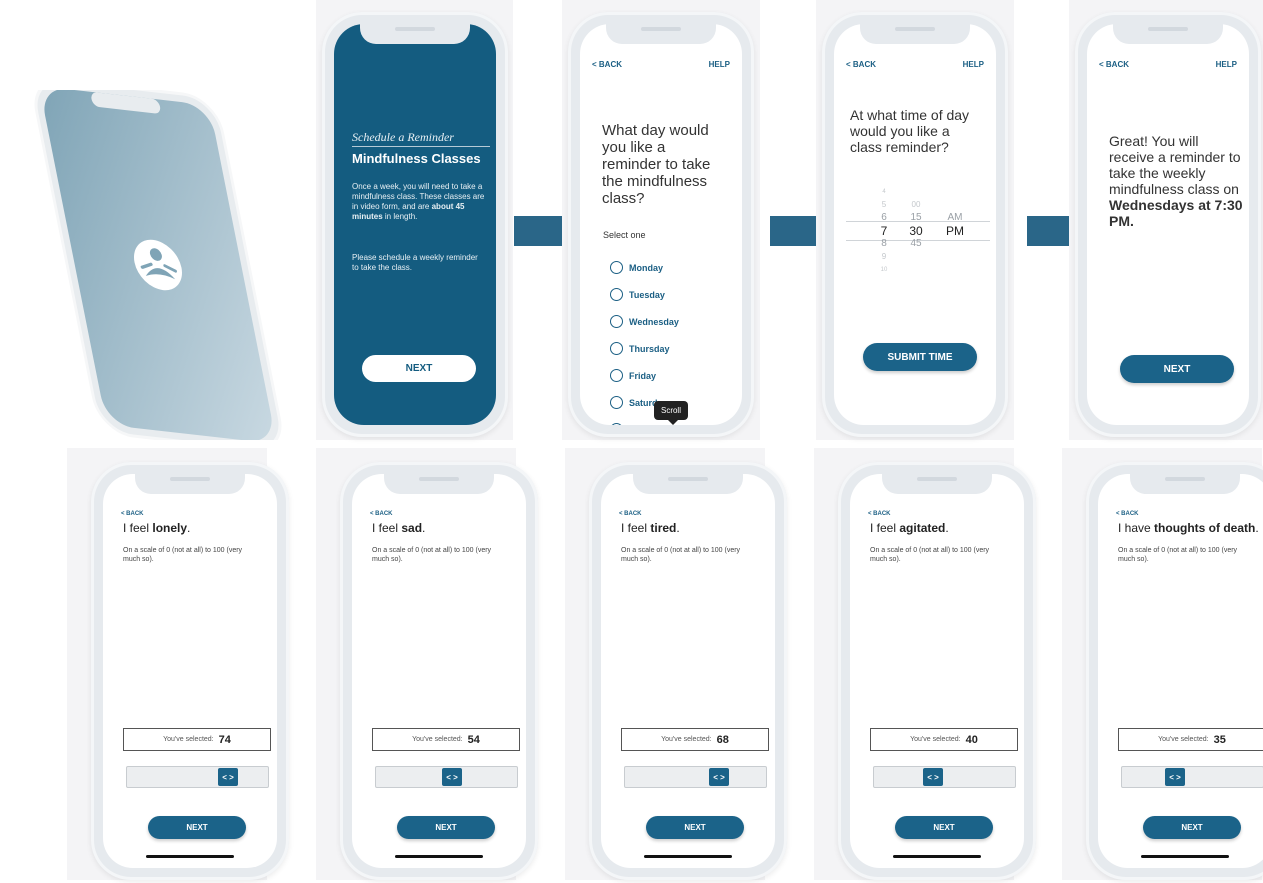  What do you see at coordinates (661, 33) in the screenshot?
I see `day-notch` at bounding box center [661, 33].